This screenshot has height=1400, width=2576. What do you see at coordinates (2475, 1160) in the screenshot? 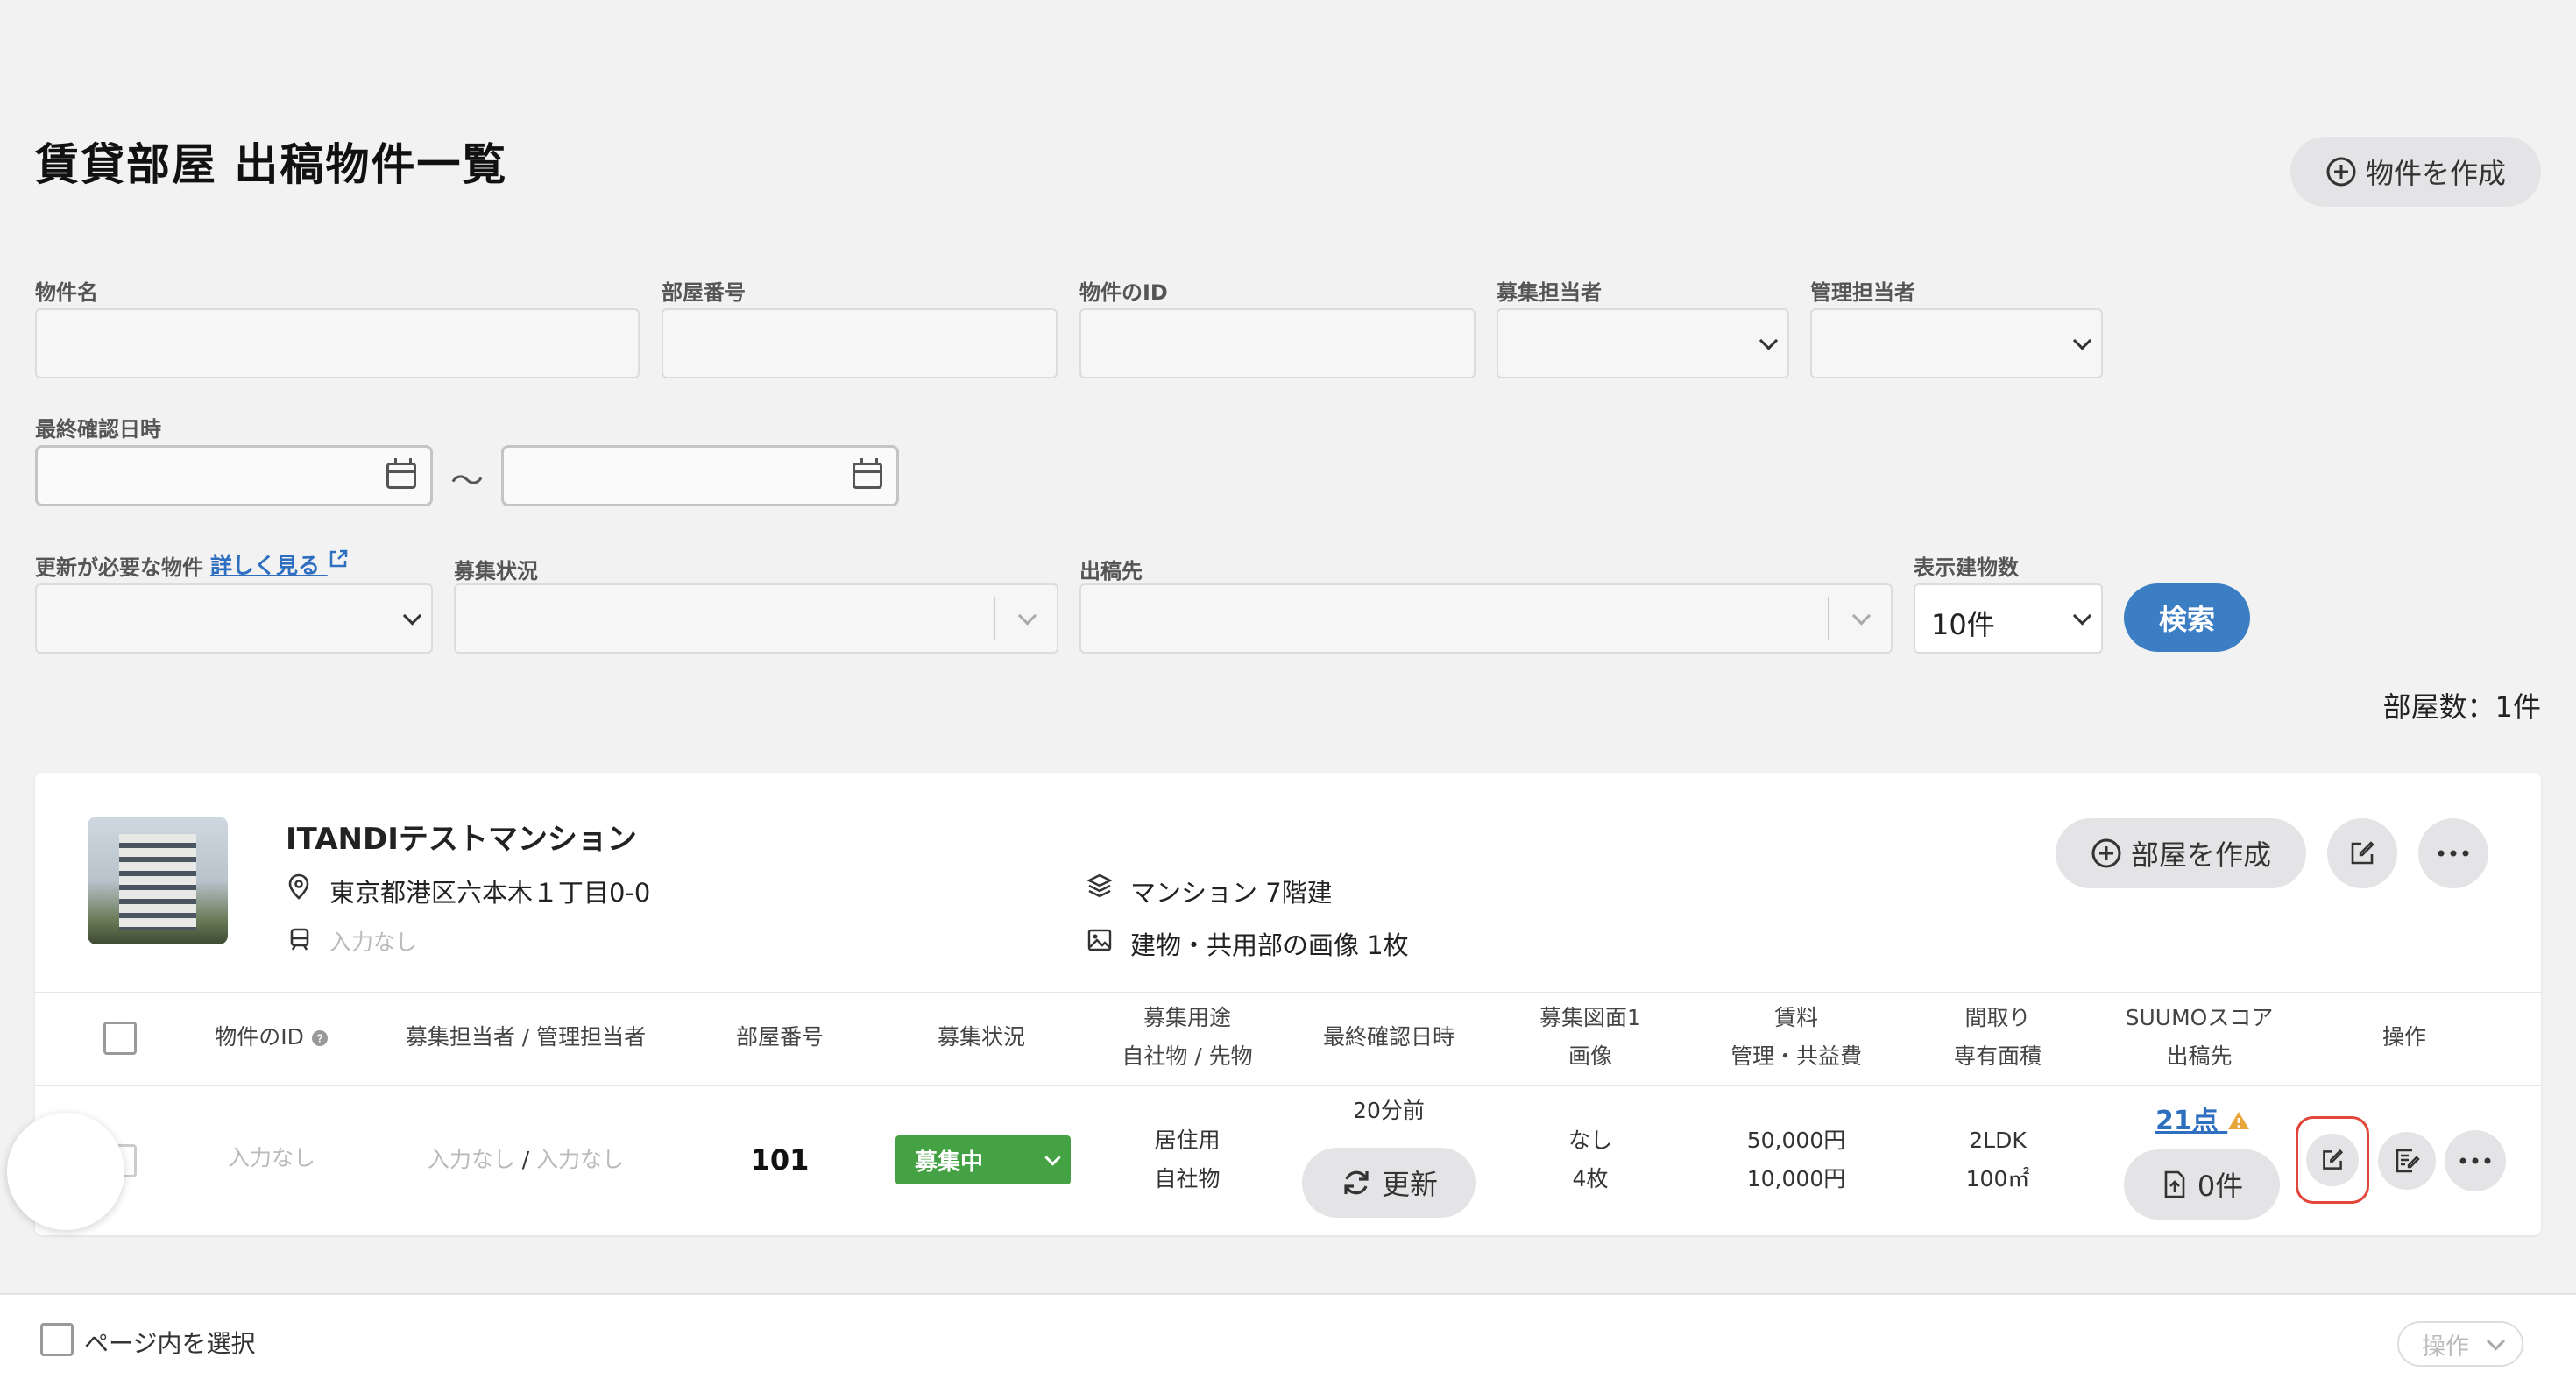
I see `room-more-button` at bounding box center [2475, 1160].